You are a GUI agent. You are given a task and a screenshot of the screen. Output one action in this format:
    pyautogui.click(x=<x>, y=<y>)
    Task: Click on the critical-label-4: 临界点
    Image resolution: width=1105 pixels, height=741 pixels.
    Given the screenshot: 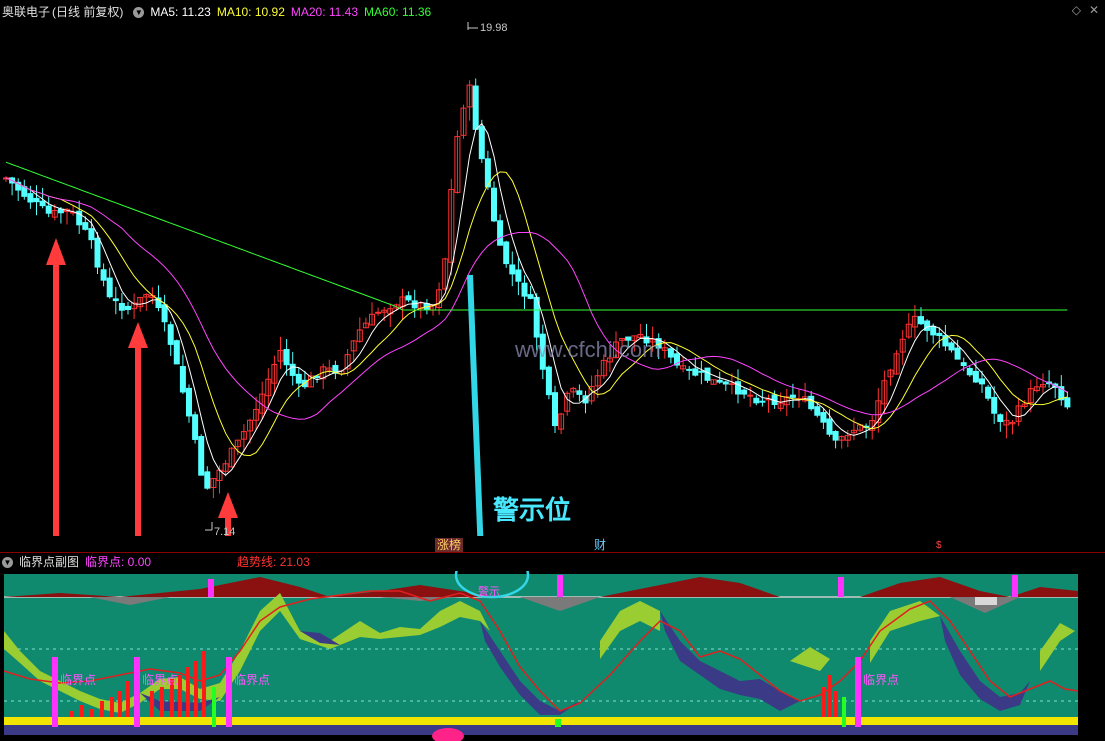 What is the action you would take?
    pyautogui.click(x=881, y=680)
    